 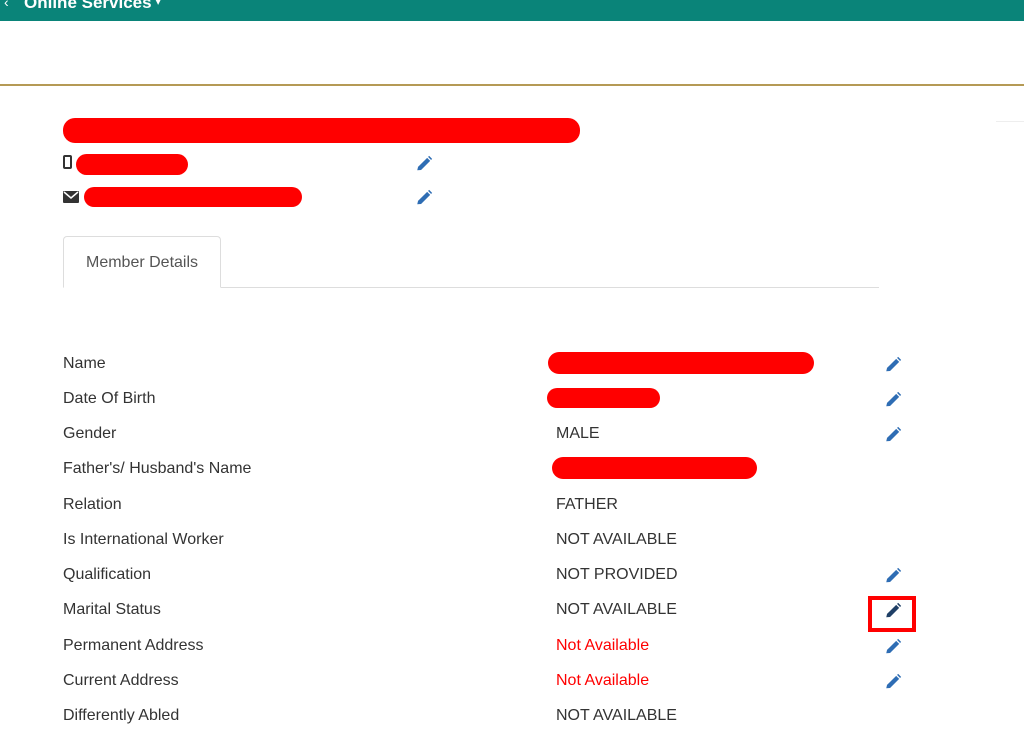 What do you see at coordinates (616, 715) in the screenshot?
I see `value-differently-abled: NOT AVAILABLE` at bounding box center [616, 715].